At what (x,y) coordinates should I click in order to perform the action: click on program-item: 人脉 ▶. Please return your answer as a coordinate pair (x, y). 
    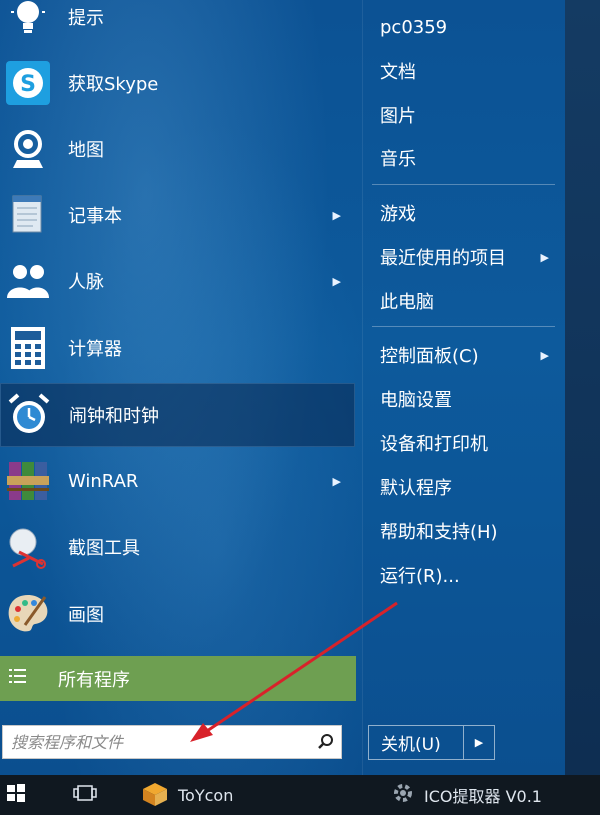
    Looking at the image, I should click on (177, 281).